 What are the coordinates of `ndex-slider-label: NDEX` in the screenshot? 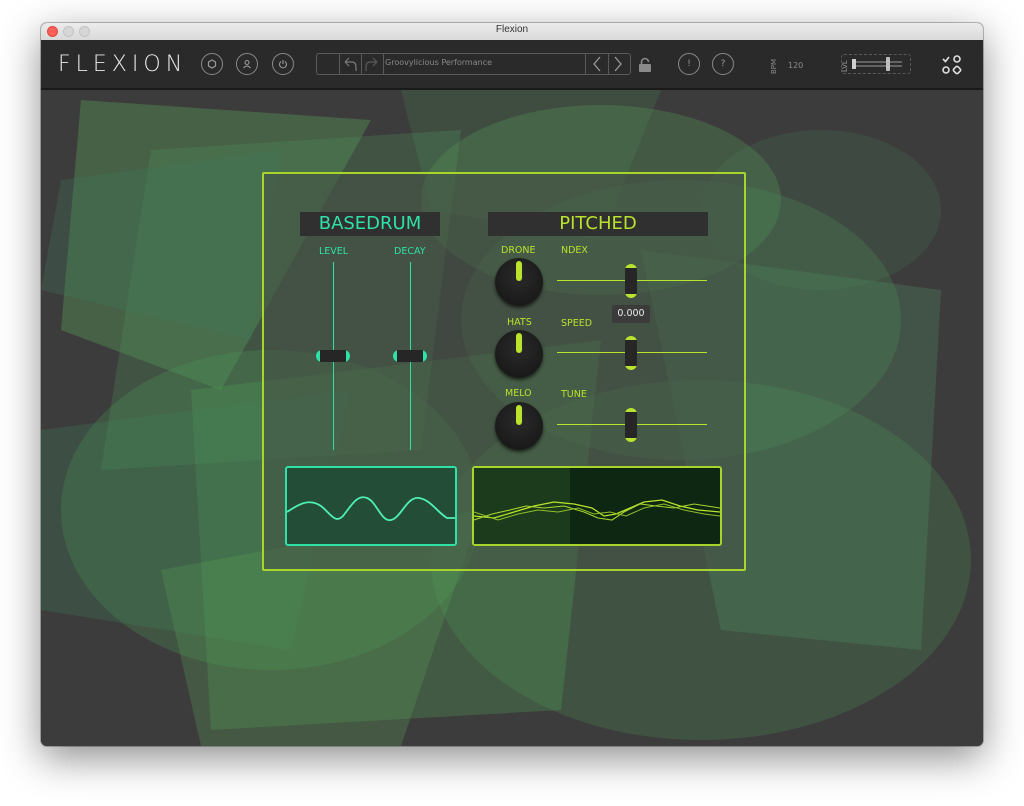 It's located at (574, 250).